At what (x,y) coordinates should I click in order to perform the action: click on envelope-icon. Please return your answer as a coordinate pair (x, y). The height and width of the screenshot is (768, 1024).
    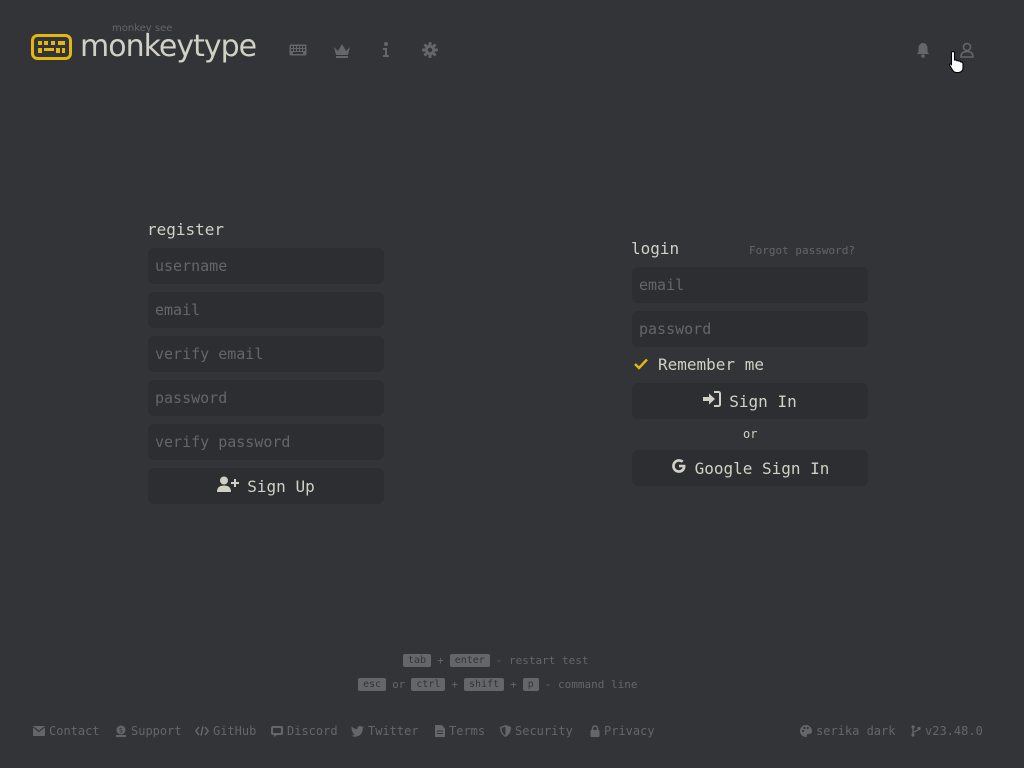
    Looking at the image, I should click on (39, 731).